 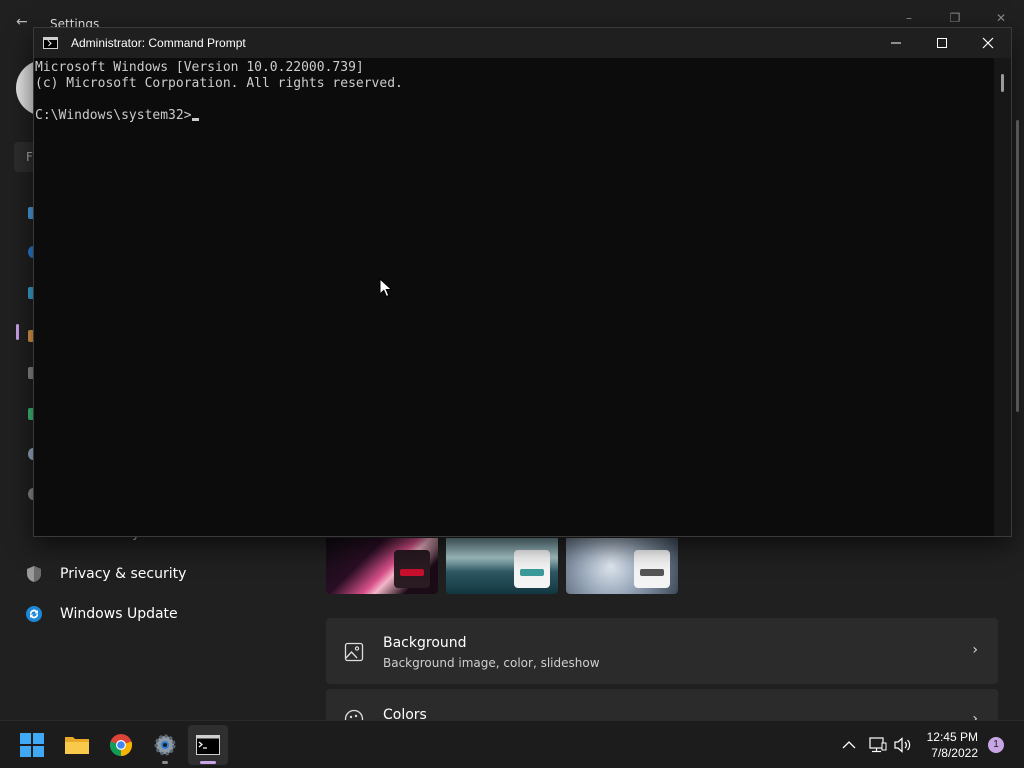 I want to click on restore-icon: ❐, so click(x=955, y=18).